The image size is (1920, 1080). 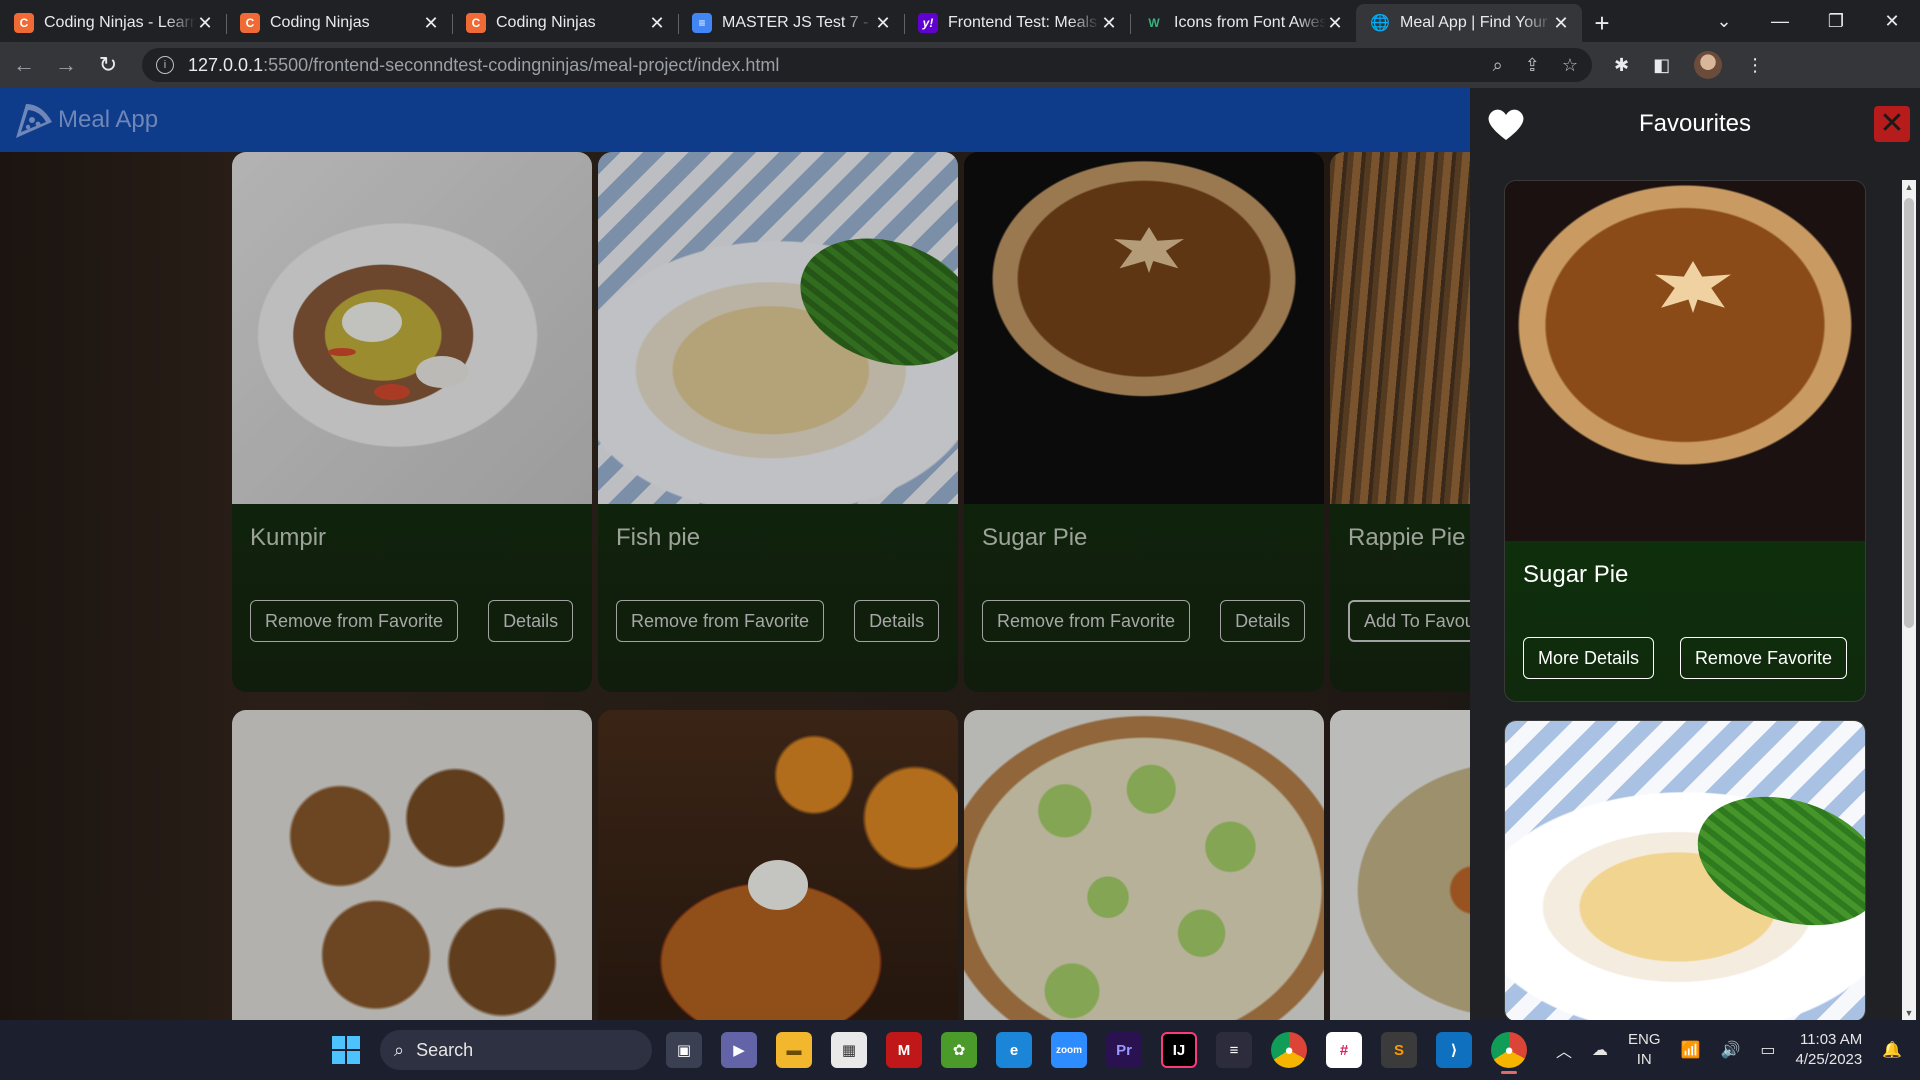 What do you see at coordinates (1509, 1053) in the screenshot?
I see `chrome-icon-active: ●` at bounding box center [1509, 1053].